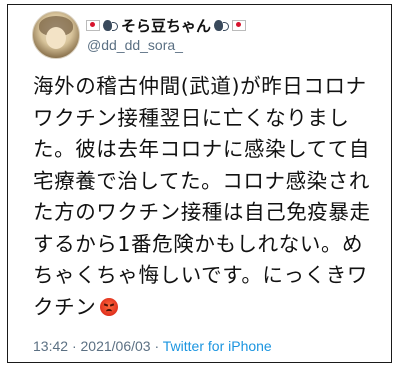  I want to click on avatar-face, so click(56, 38).